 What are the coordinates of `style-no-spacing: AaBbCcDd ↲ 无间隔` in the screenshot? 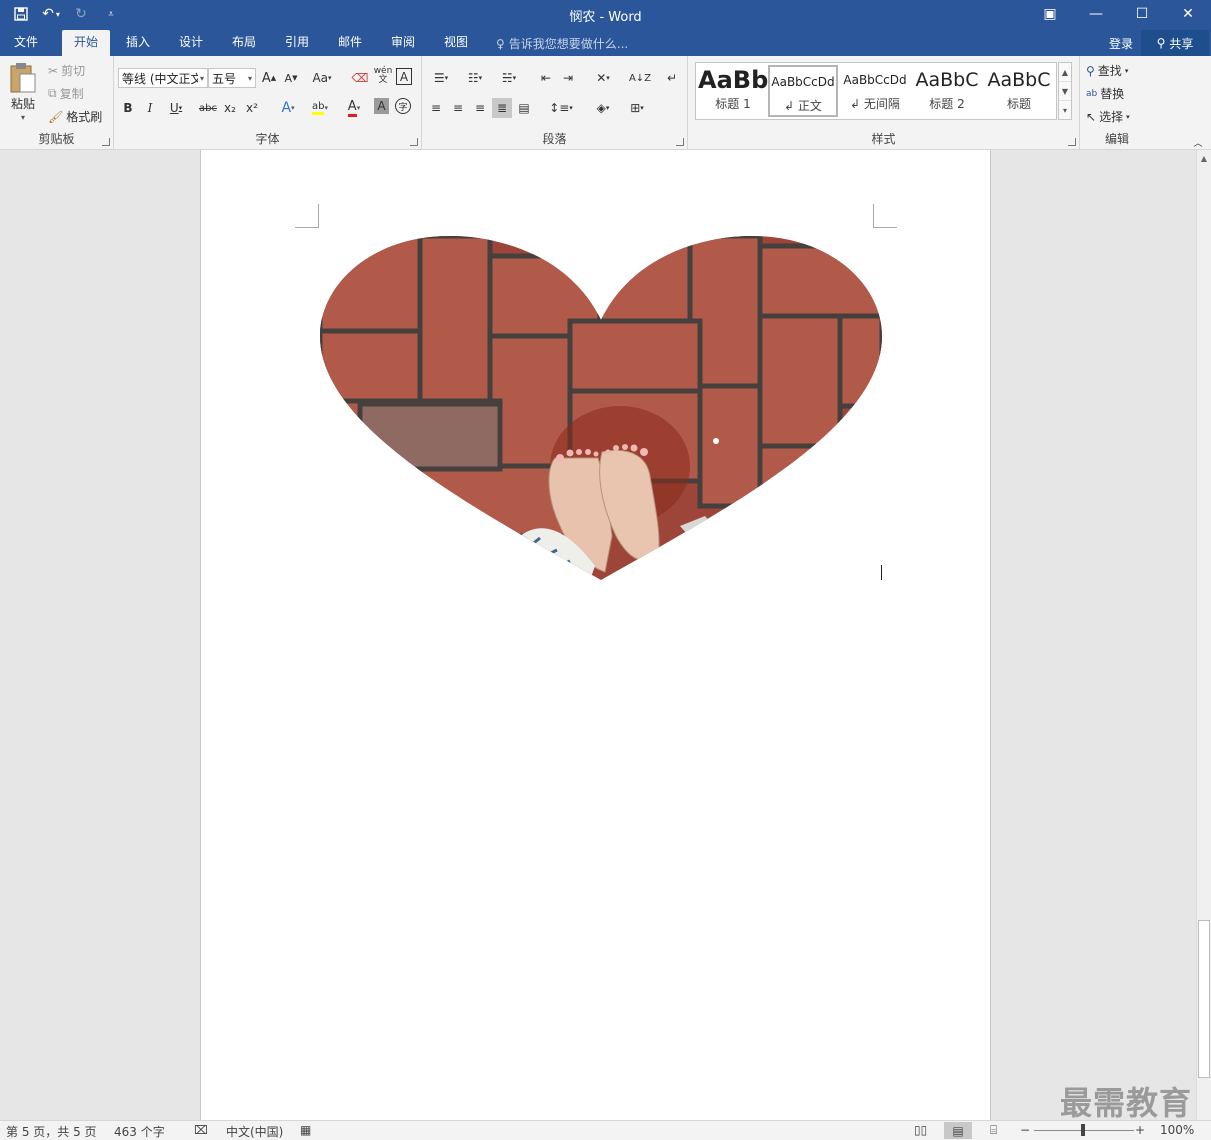 It's located at (875, 91).